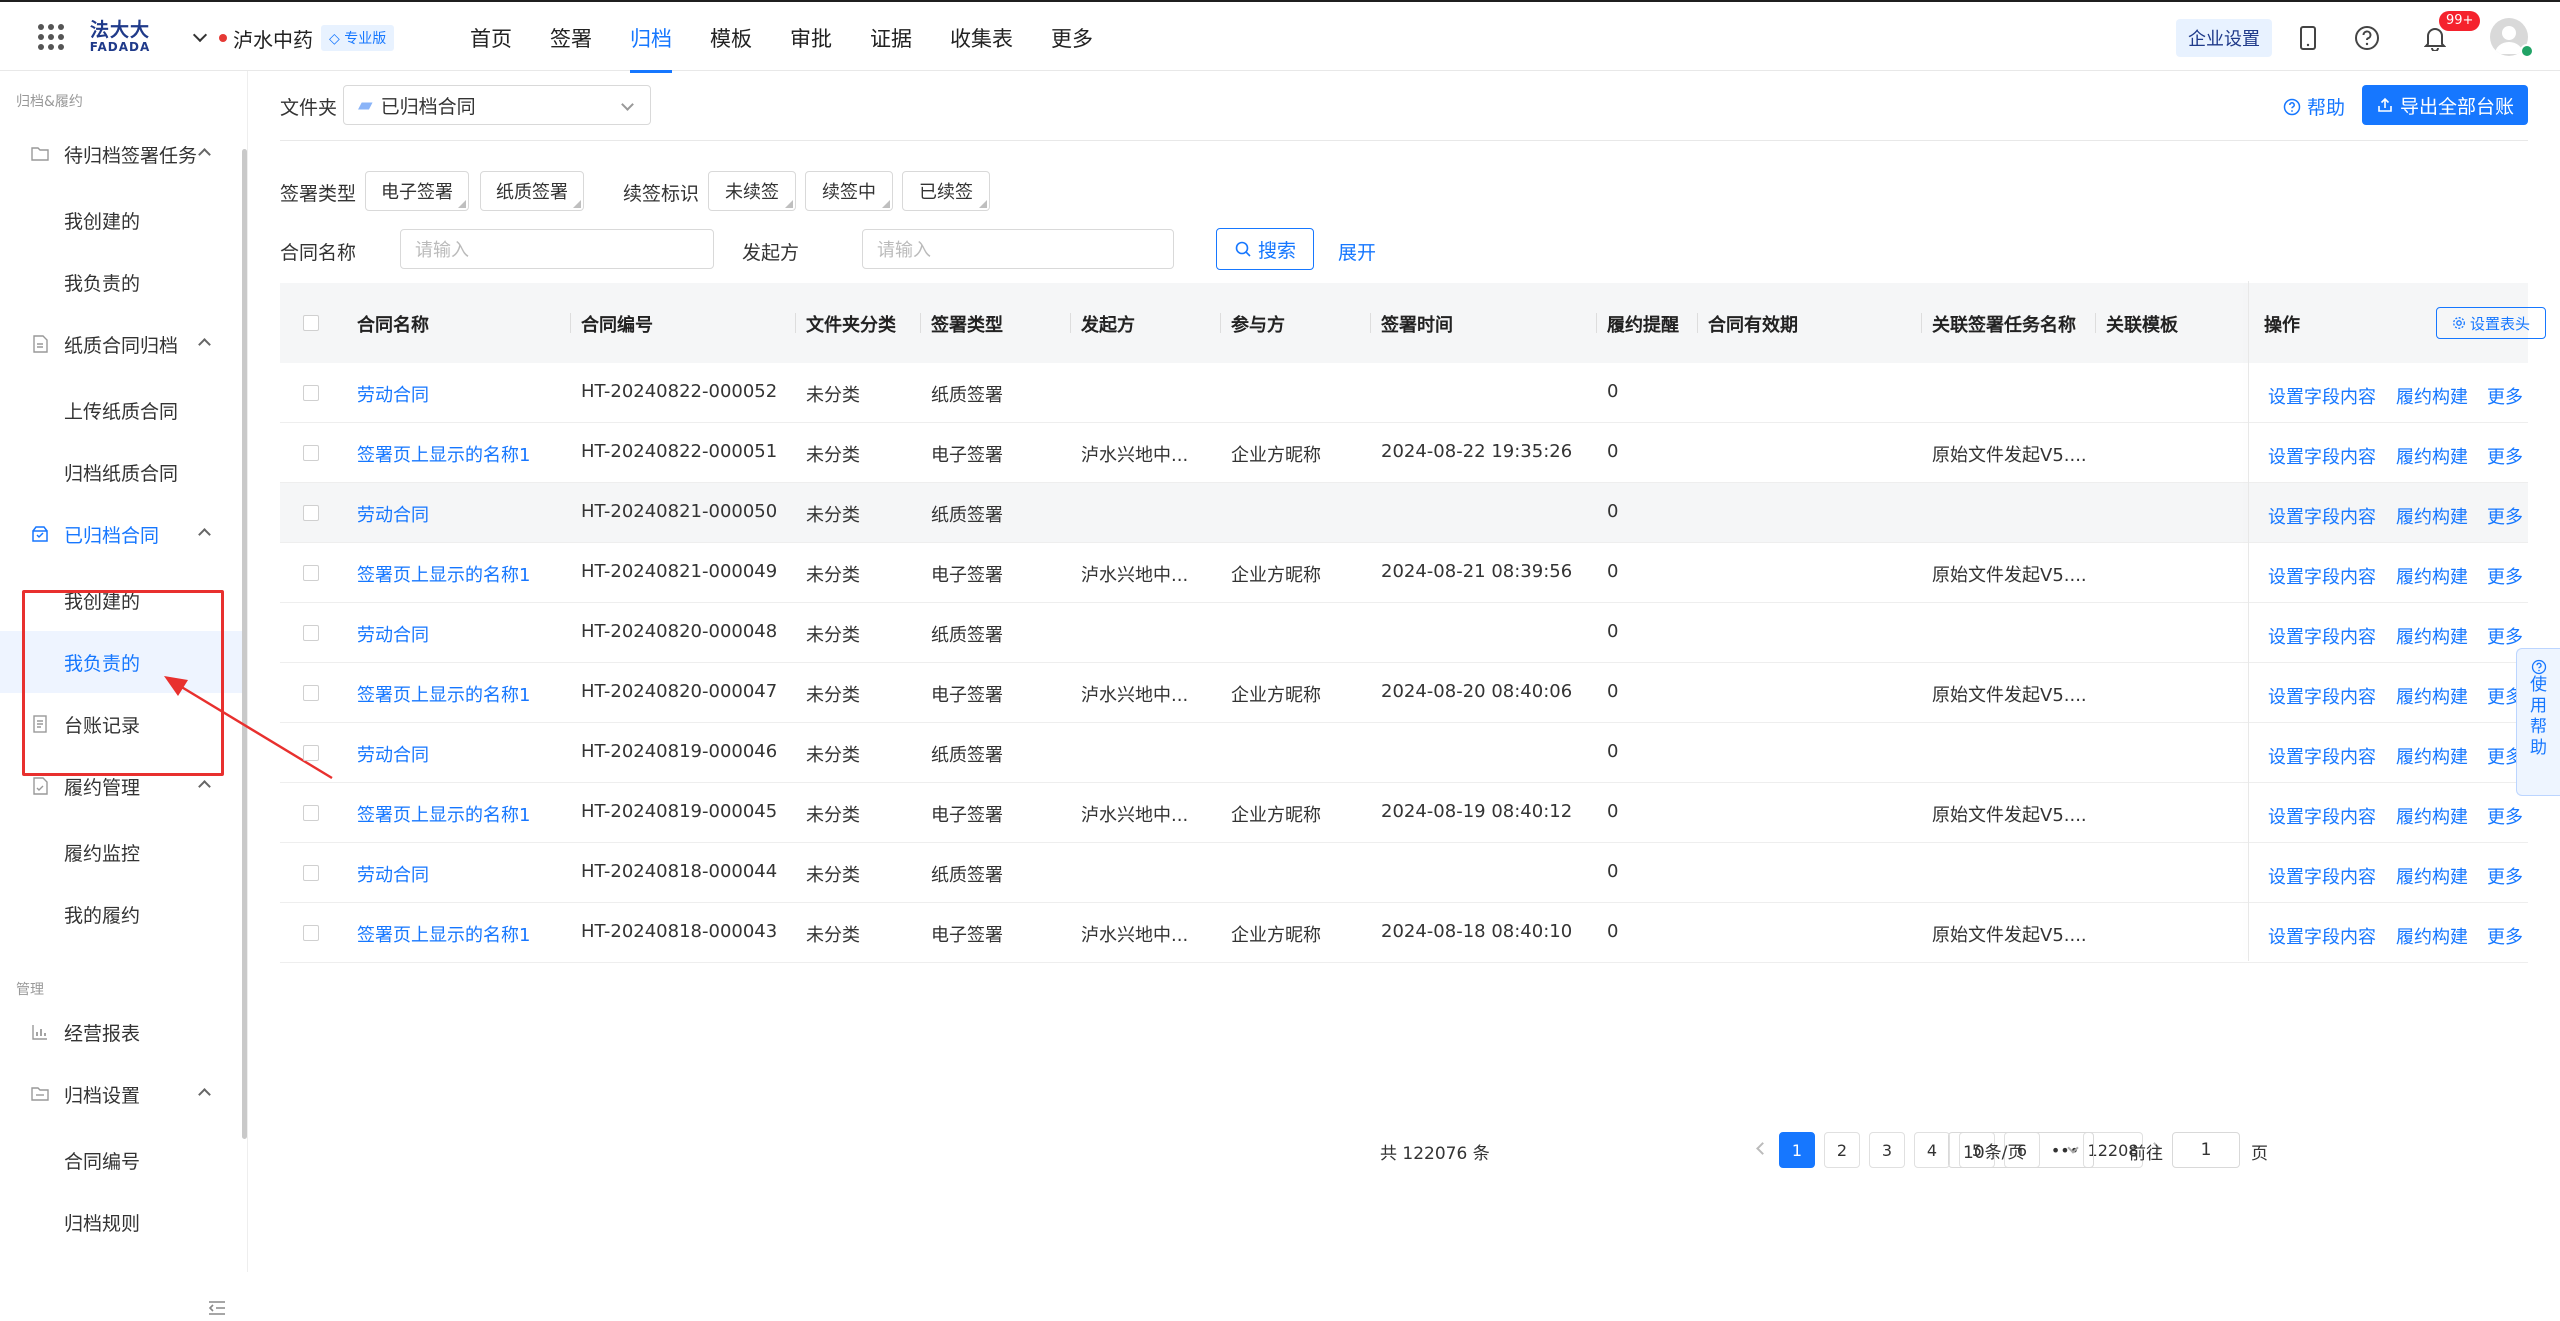 The width and height of the screenshot is (2560, 1321). Describe the element at coordinates (2314, 106) in the screenshot. I see `help-link: 帮助` at that location.